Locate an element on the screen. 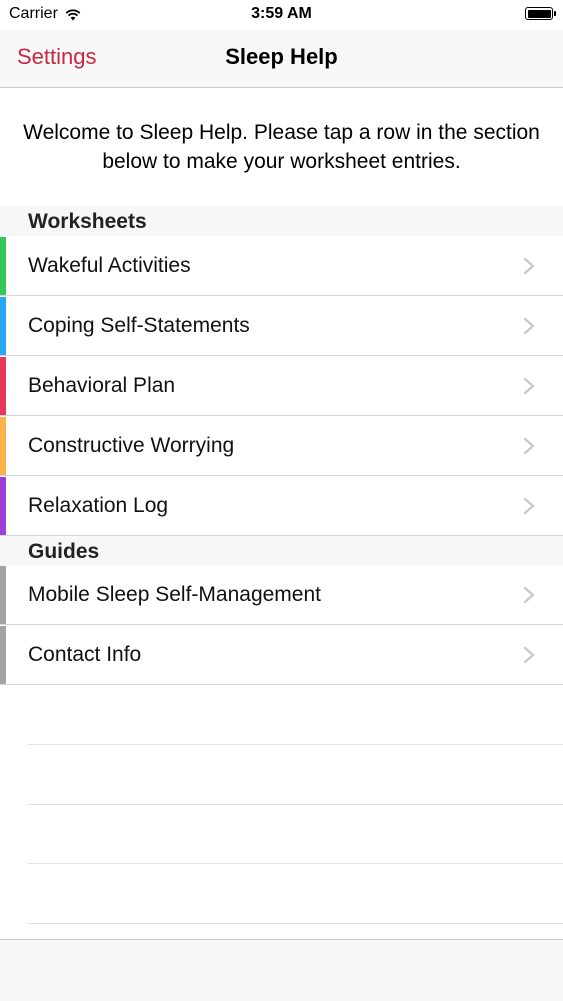 This screenshot has width=563, height=1001. row-label: Relaxation Log is located at coordinates (98, 505).